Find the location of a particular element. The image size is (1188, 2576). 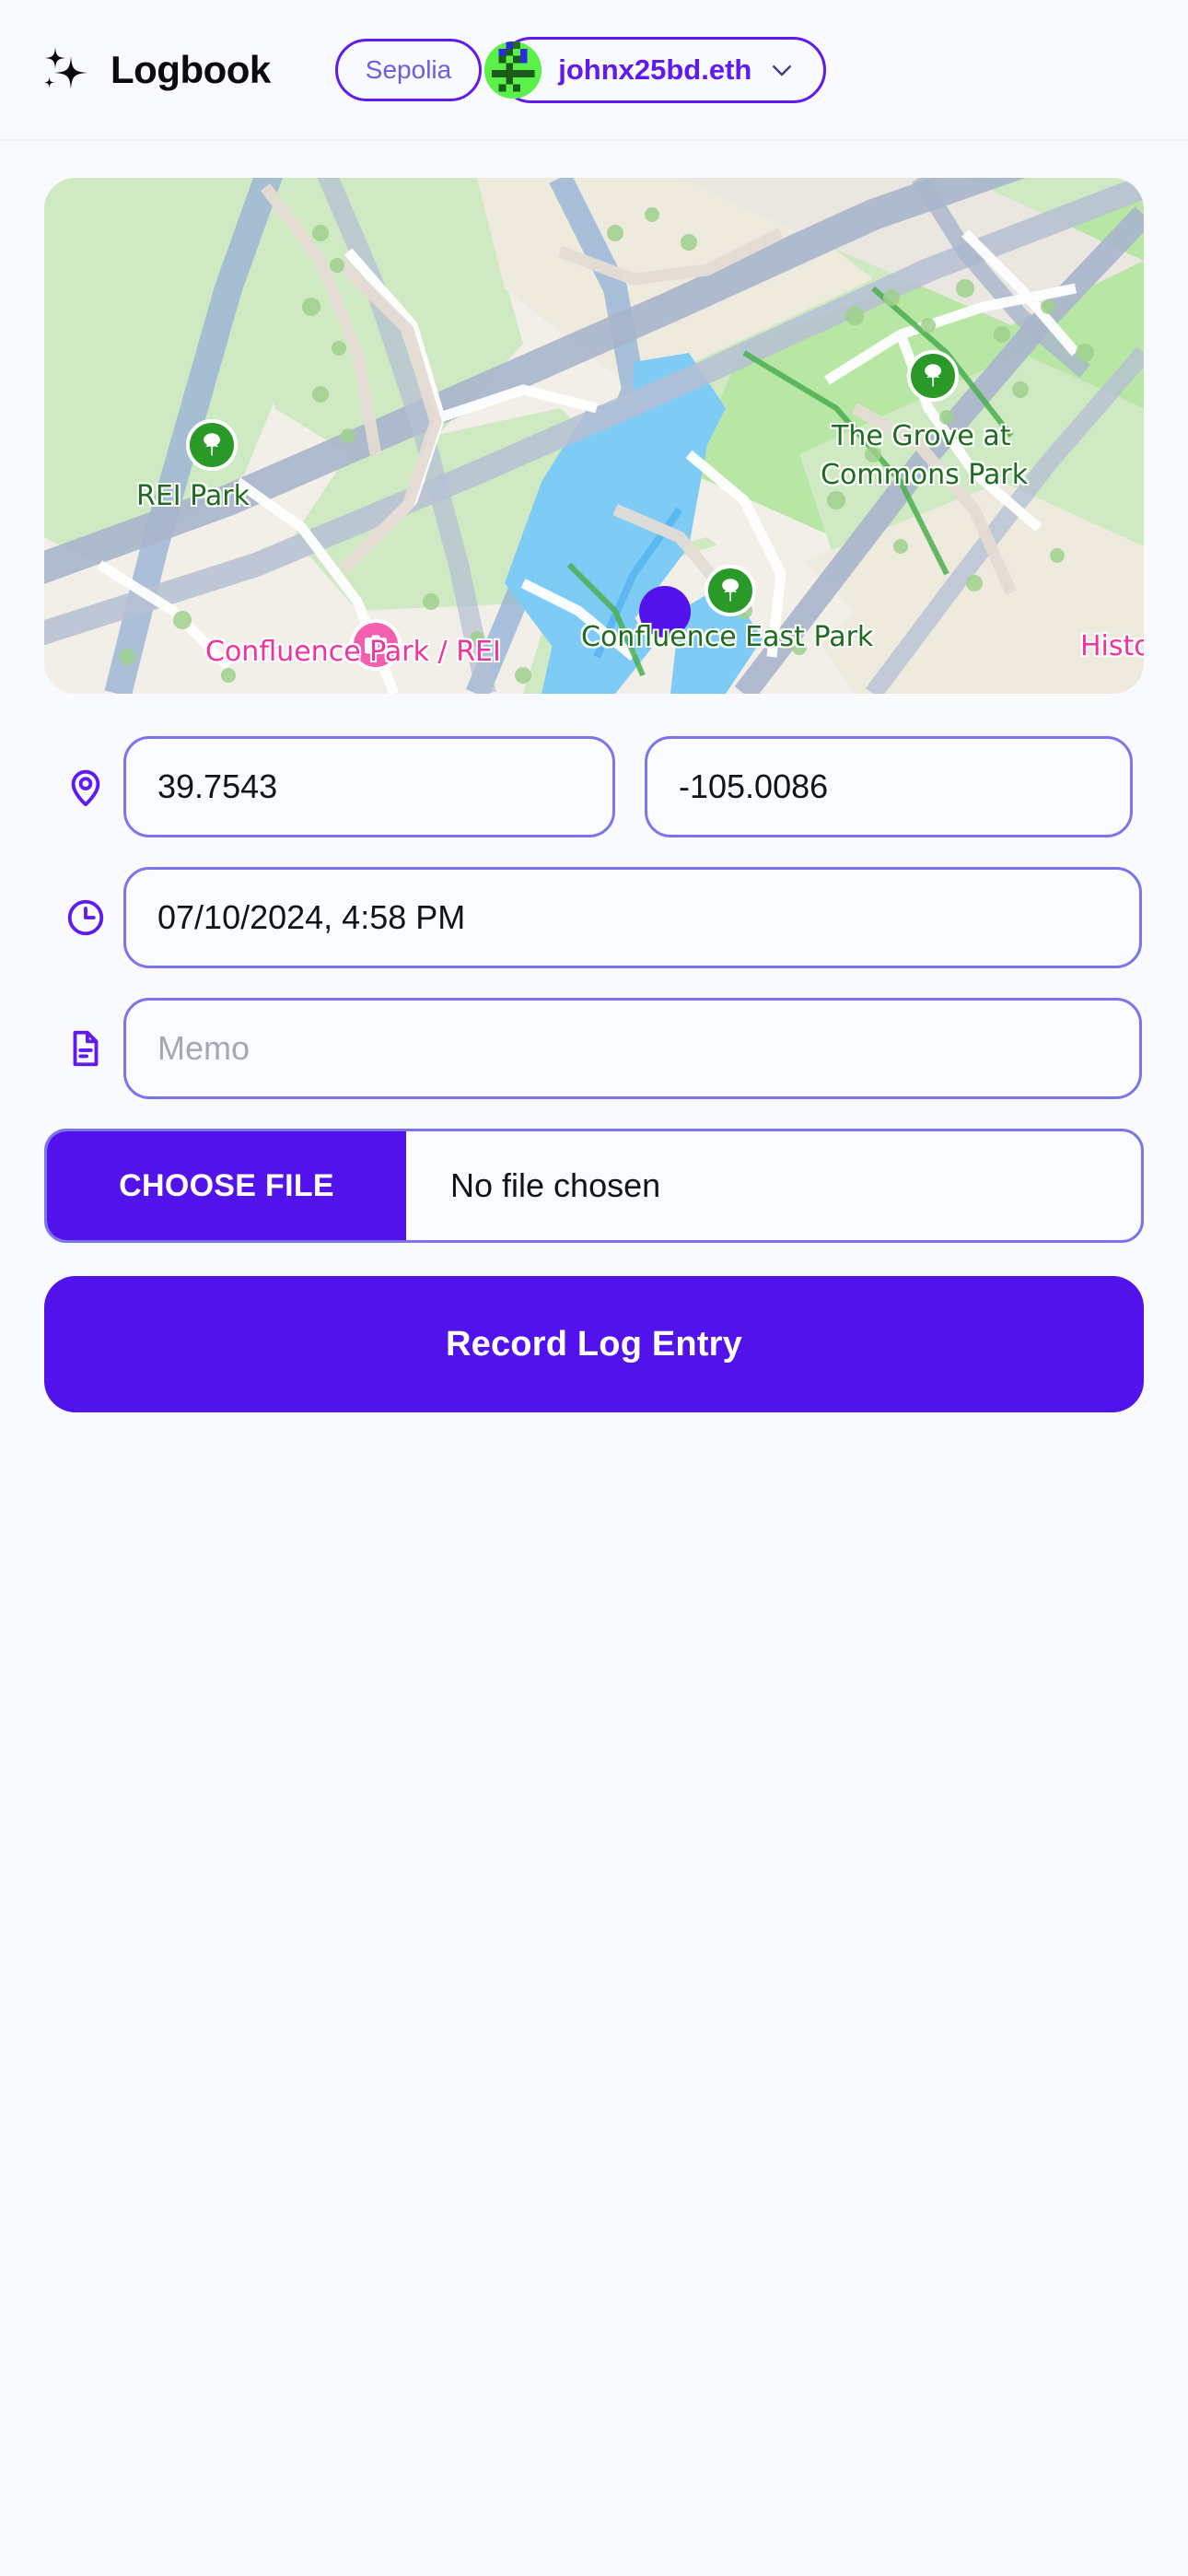

longitude-value: -105.0086 is located at coordinates (754, 786).